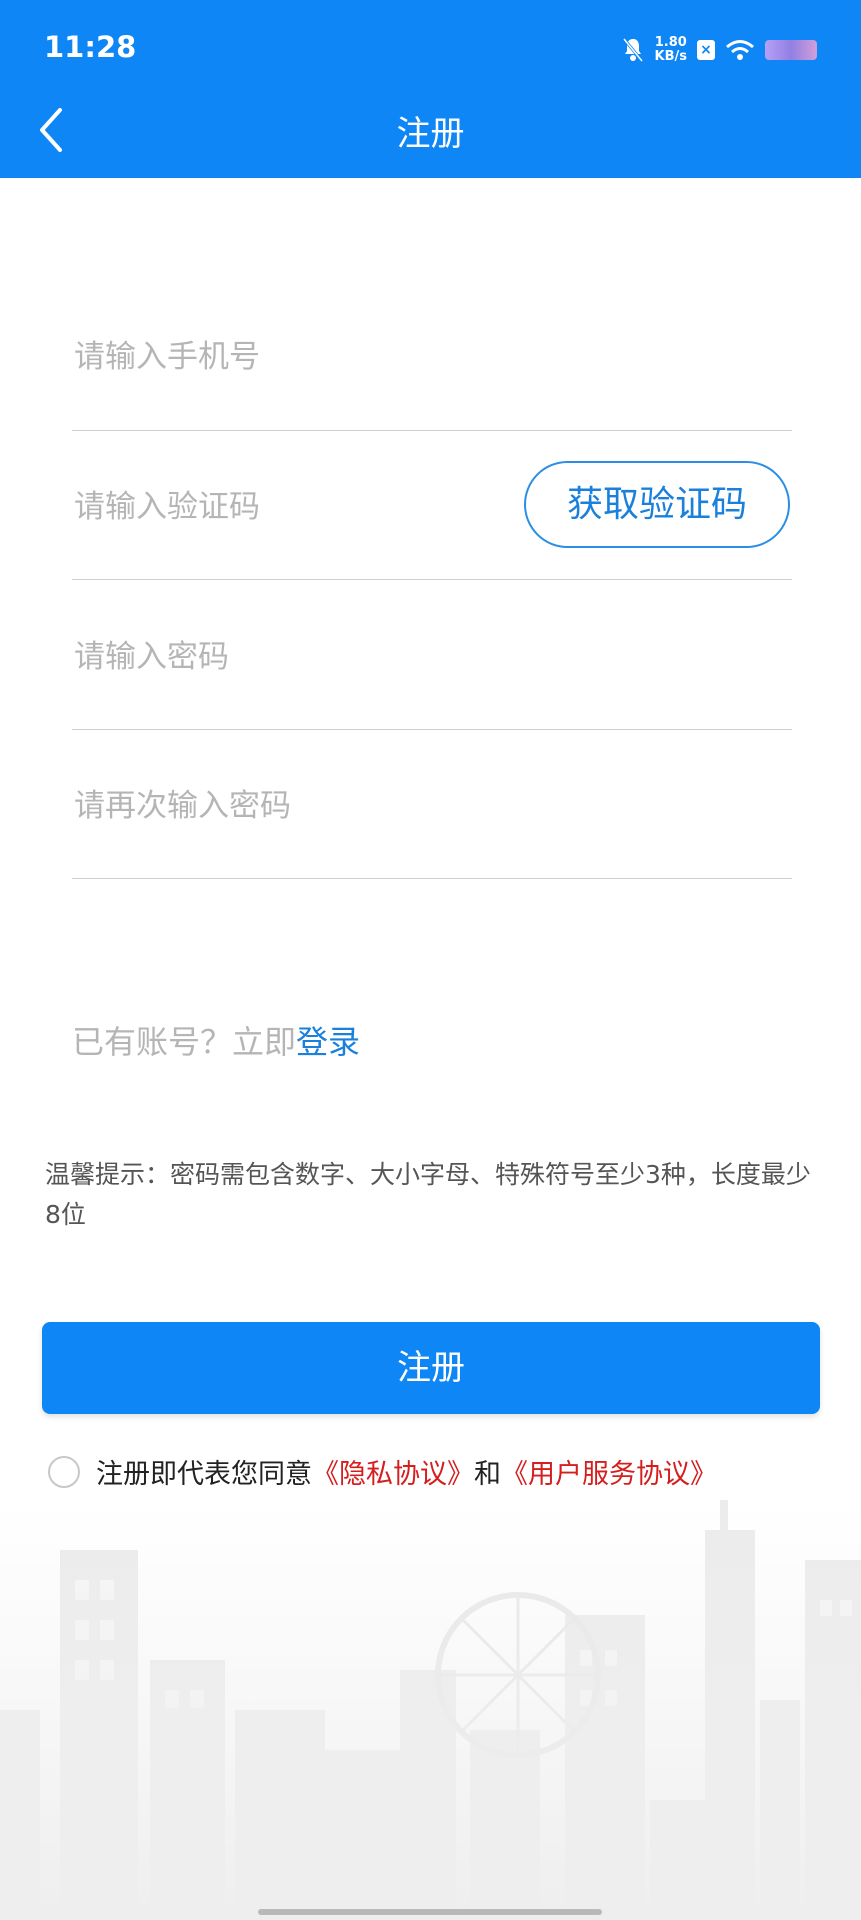 This screenshot has height=1920, width=861. I want to click on page-title: 注册, so click(430, 134).